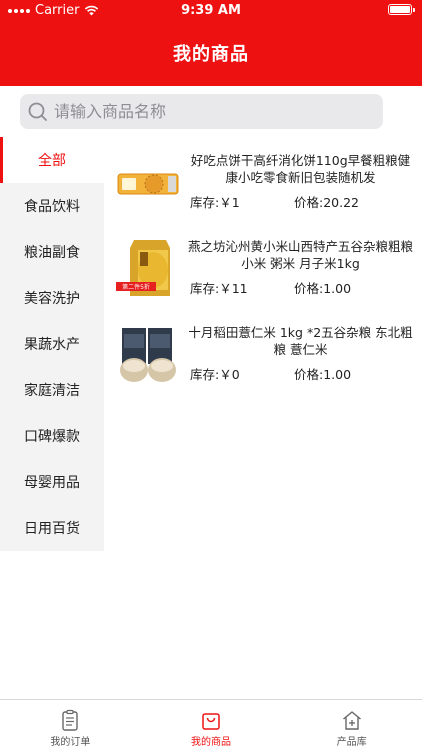 The image size is (422, 750). Describe the element at coordinates (351, 742) in the screenshot. I see `tab-label: 产品库` at that location.